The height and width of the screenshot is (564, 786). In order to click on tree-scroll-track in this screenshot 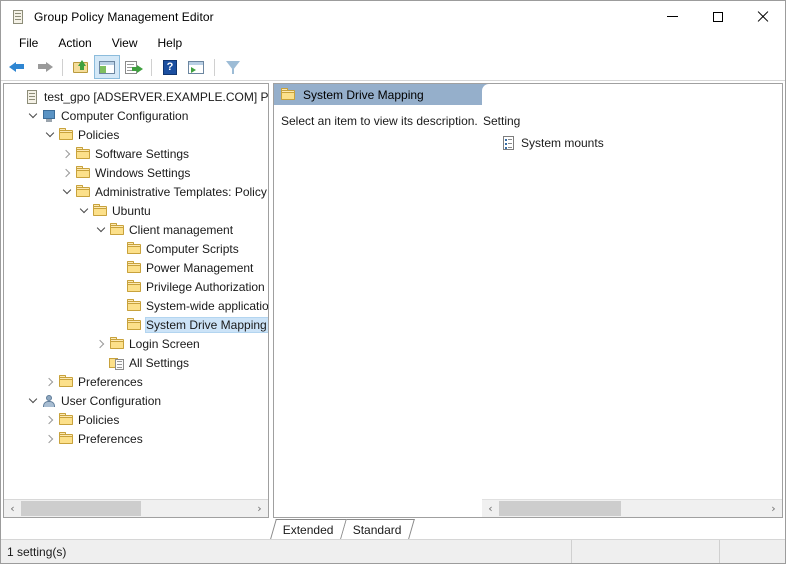, I will do `click(136, 508)`.